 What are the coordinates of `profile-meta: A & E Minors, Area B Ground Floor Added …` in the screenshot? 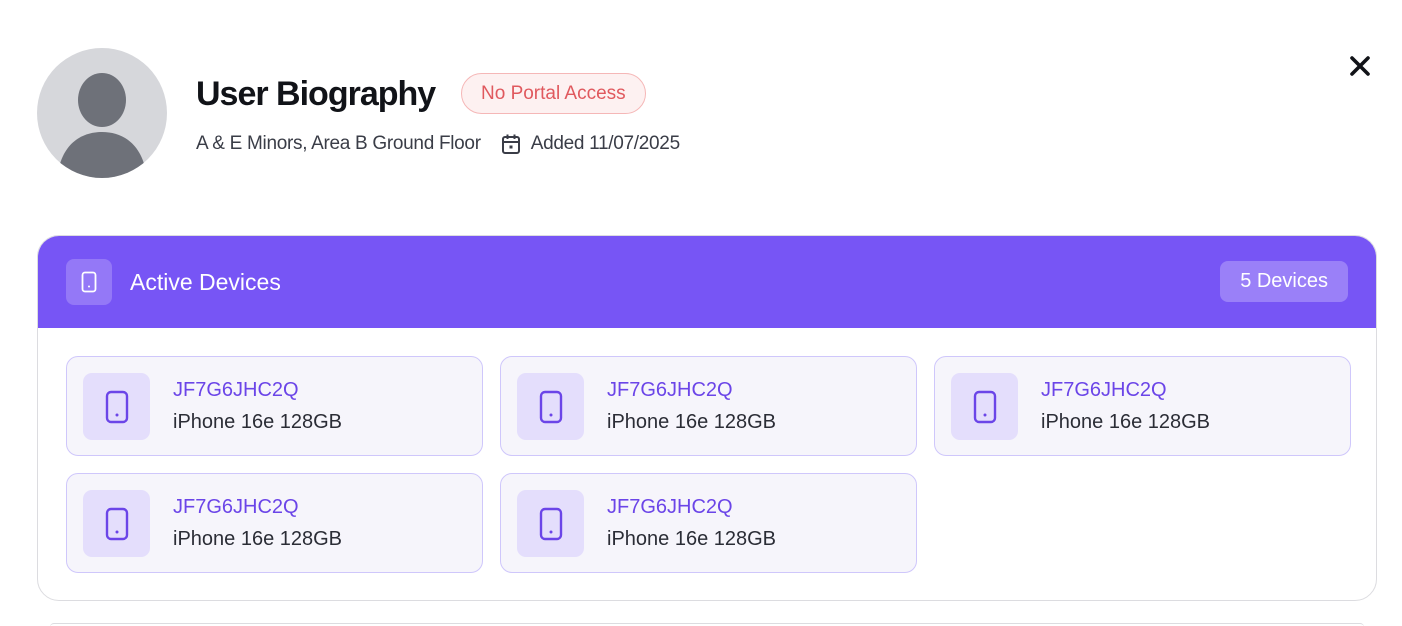 It's located at (438, 144).